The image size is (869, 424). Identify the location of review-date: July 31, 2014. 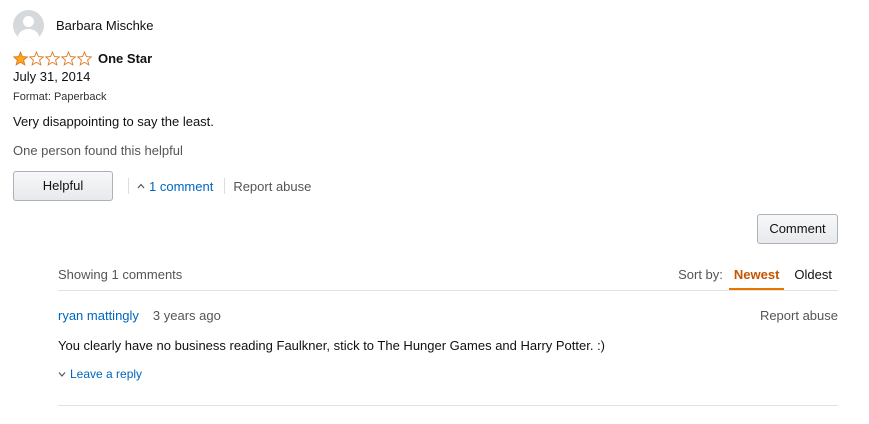
(52, 76).